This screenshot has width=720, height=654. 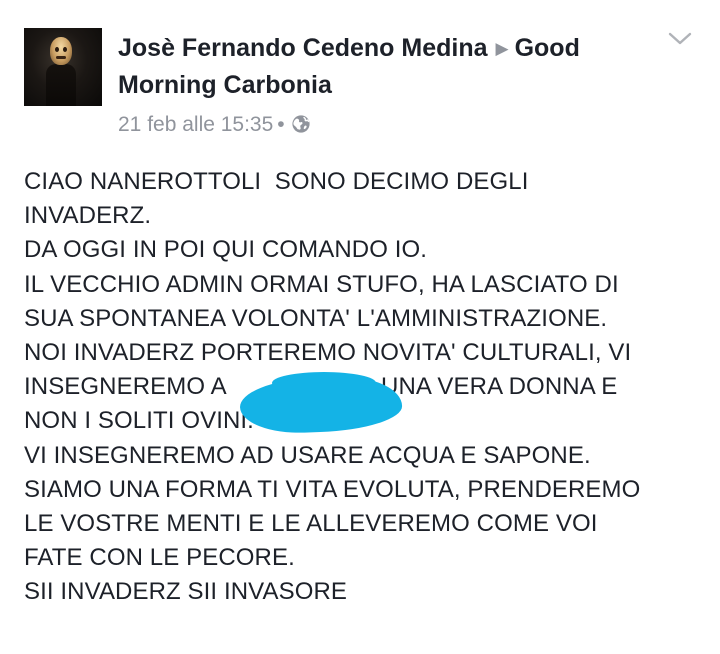 What do you see at coordinates (502, 48) in the screenshot?
I see `triangle-right-icon: ▶` at bounding box center [502, 48].